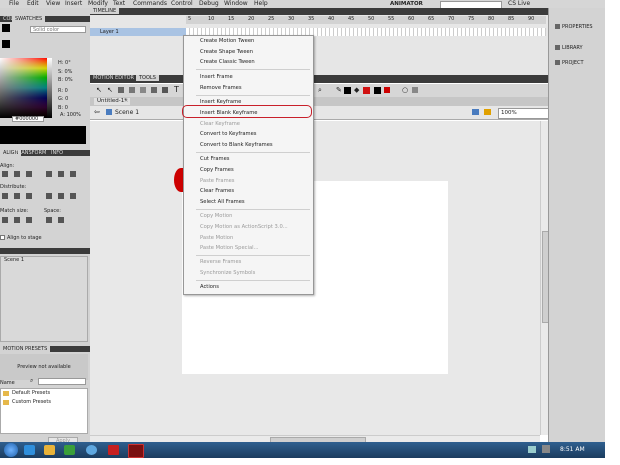  What do you see at coordinates (214, 159) in the screenshot?
I see `menu-item-cut-frames: Cut Frames` at bounding box center [214, 159].